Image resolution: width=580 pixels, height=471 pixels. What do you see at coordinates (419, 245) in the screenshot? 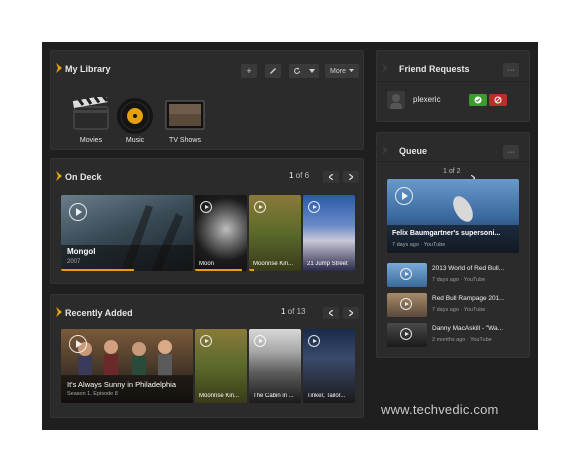
I see `featured-meta: 7 days ago · YouTube` at bounding box center [419, 245].